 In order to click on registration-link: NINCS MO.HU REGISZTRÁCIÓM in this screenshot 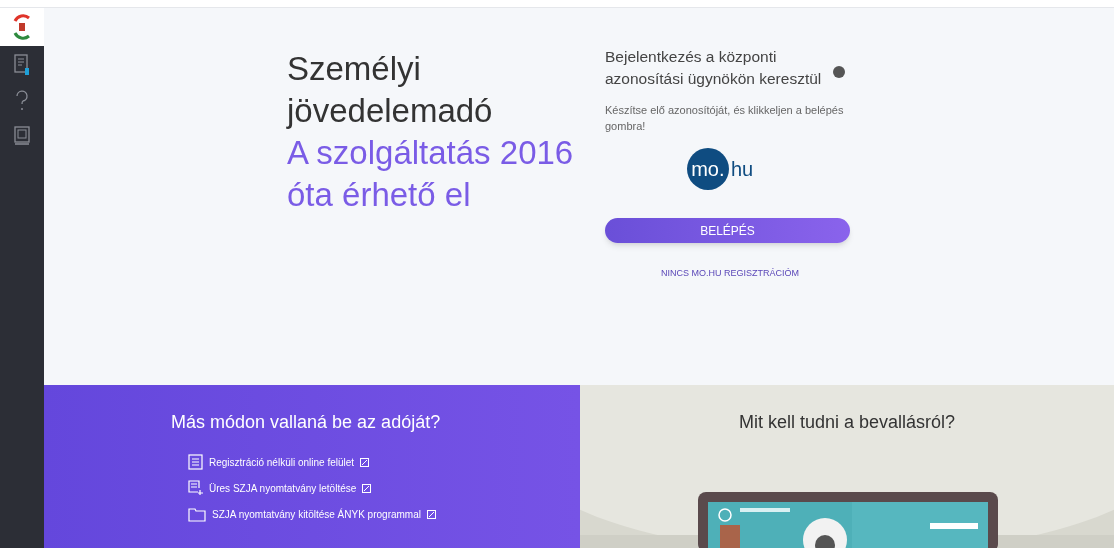, I will do `click(730, 274)`.